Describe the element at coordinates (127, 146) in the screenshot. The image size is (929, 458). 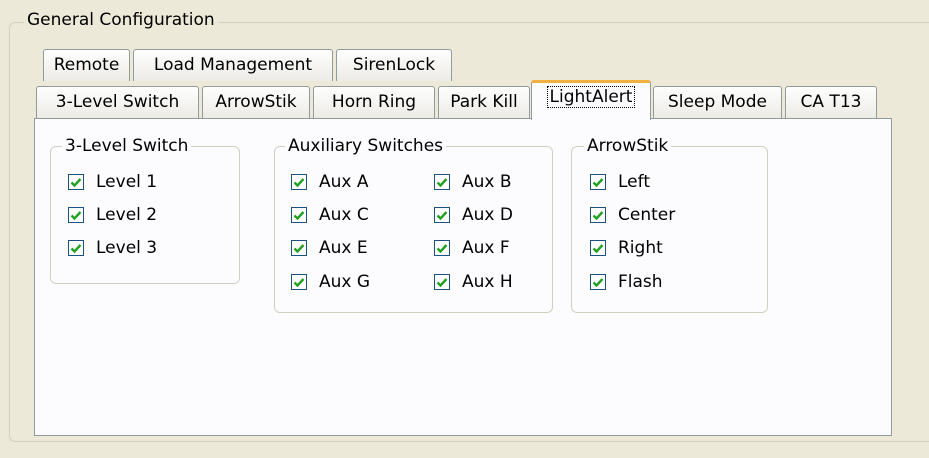
I see `level-switch-group-title: 3-Level Switch` at that location.